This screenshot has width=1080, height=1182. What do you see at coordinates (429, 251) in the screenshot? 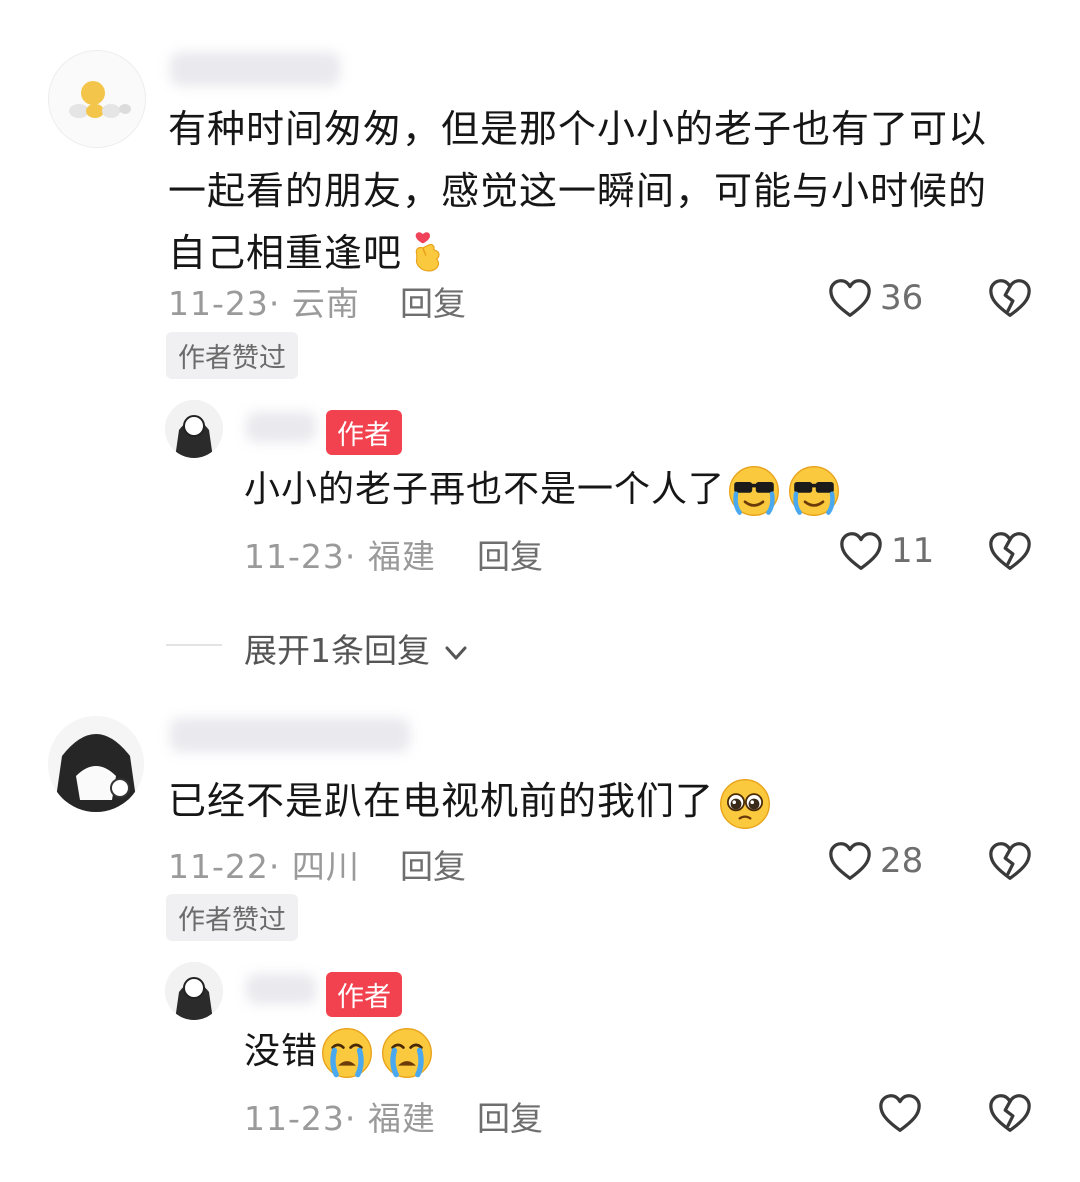
I see `finger-heart-emoji-icon` at bounding box center [429, 251].